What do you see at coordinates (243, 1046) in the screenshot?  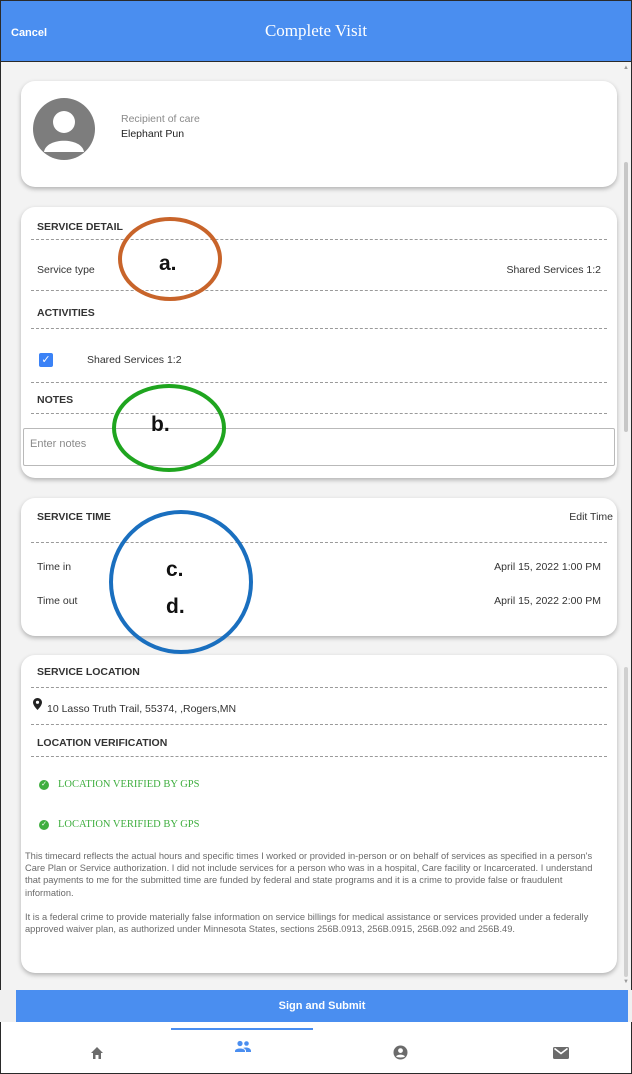 I see `people-icon` at bounding box center [243, 1046].